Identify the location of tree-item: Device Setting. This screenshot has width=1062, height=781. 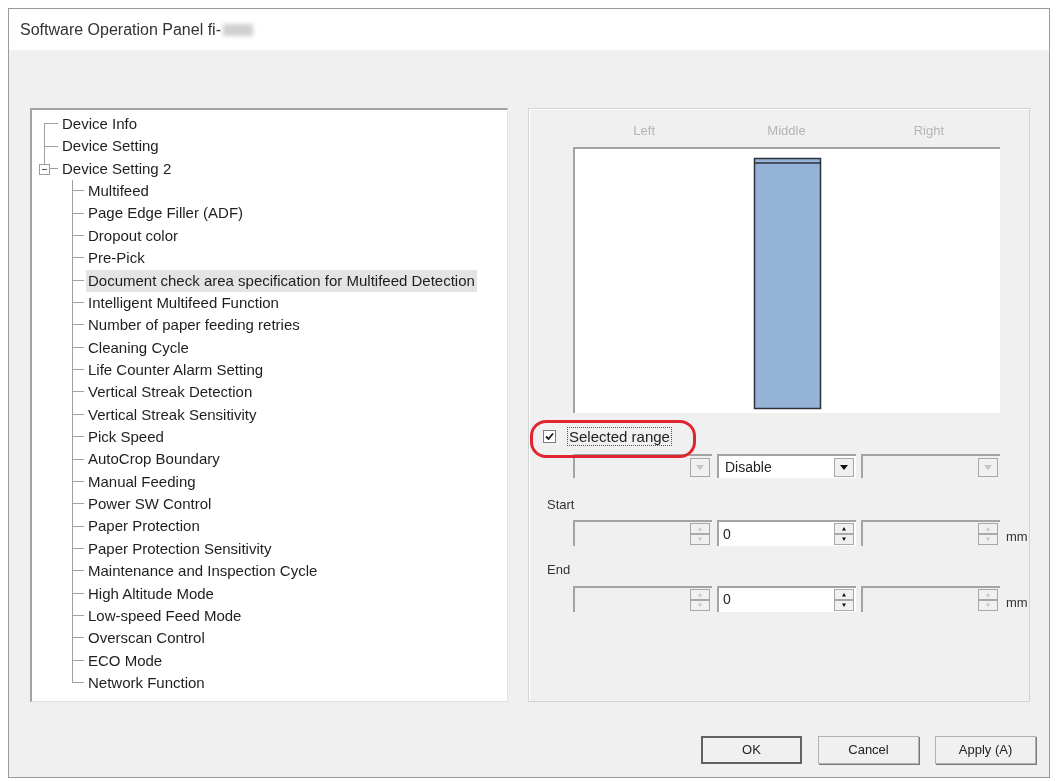
(110, 146).